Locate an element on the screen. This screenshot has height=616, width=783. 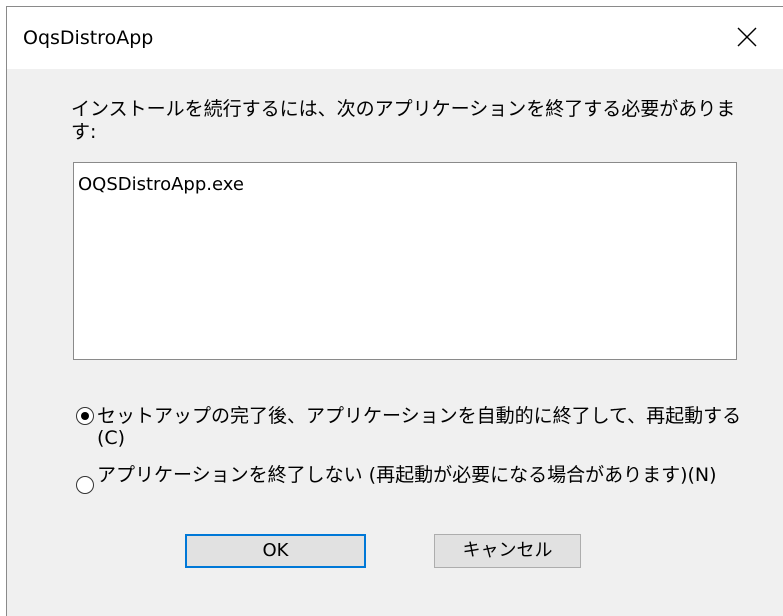
radio-close-and-restart-label: セットアップの完了後、アプリケーションを自動的に終了して、再起動する(C) is located at coordinates (422, 427).